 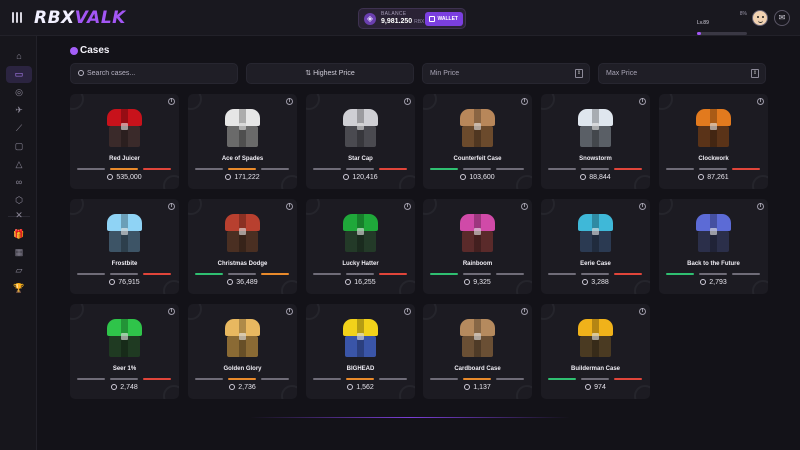 I want to click on case-card: i Back to the Future 2,793, so click(x=713, y=246).